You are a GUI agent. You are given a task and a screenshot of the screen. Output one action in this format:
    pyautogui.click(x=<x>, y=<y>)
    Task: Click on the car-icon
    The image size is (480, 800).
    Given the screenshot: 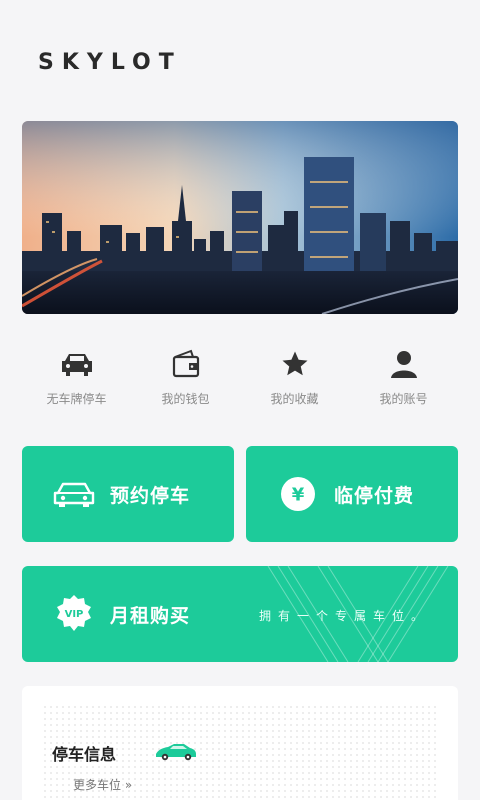 What is the action you would take?
    pyautogui.click(x=77, y=364)
    